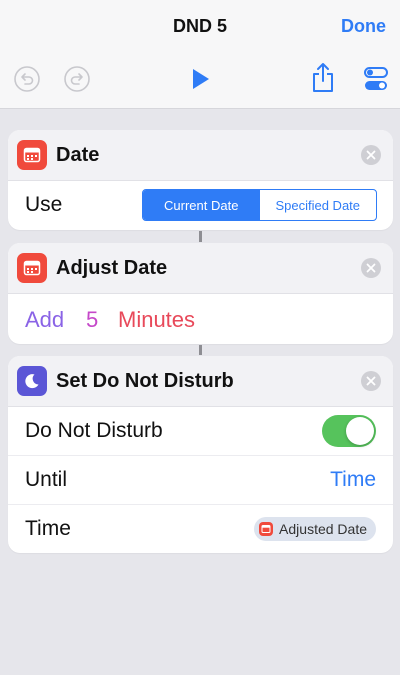 The height and width of the screenshot is (675, 400). What do you see at coordinates (44, 320) in the screenshot?
I see `operation-parameter: Add` at bounding box center [44, 320].